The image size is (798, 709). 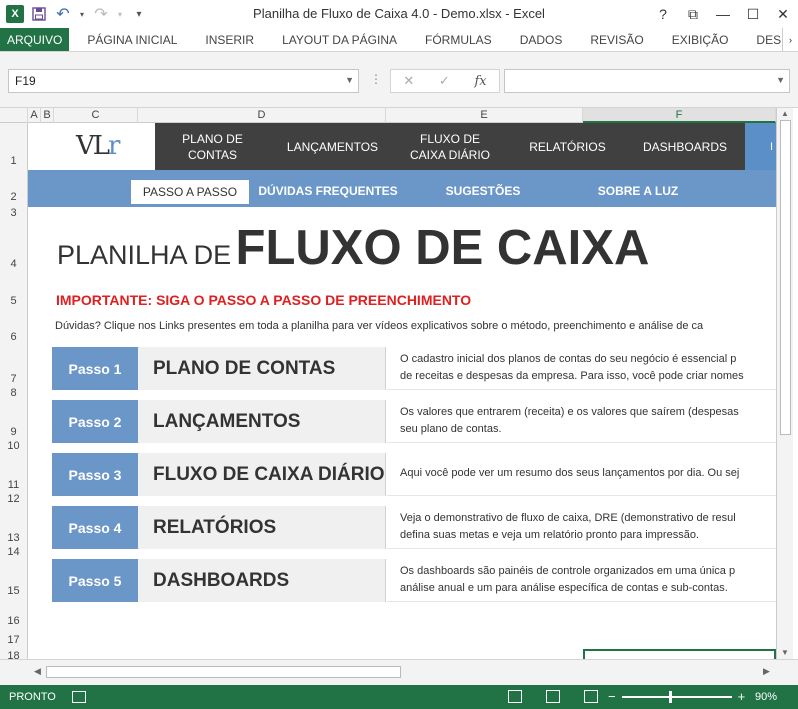 I want to click on step-badge: Passo 5, so click(x=95, y=580).